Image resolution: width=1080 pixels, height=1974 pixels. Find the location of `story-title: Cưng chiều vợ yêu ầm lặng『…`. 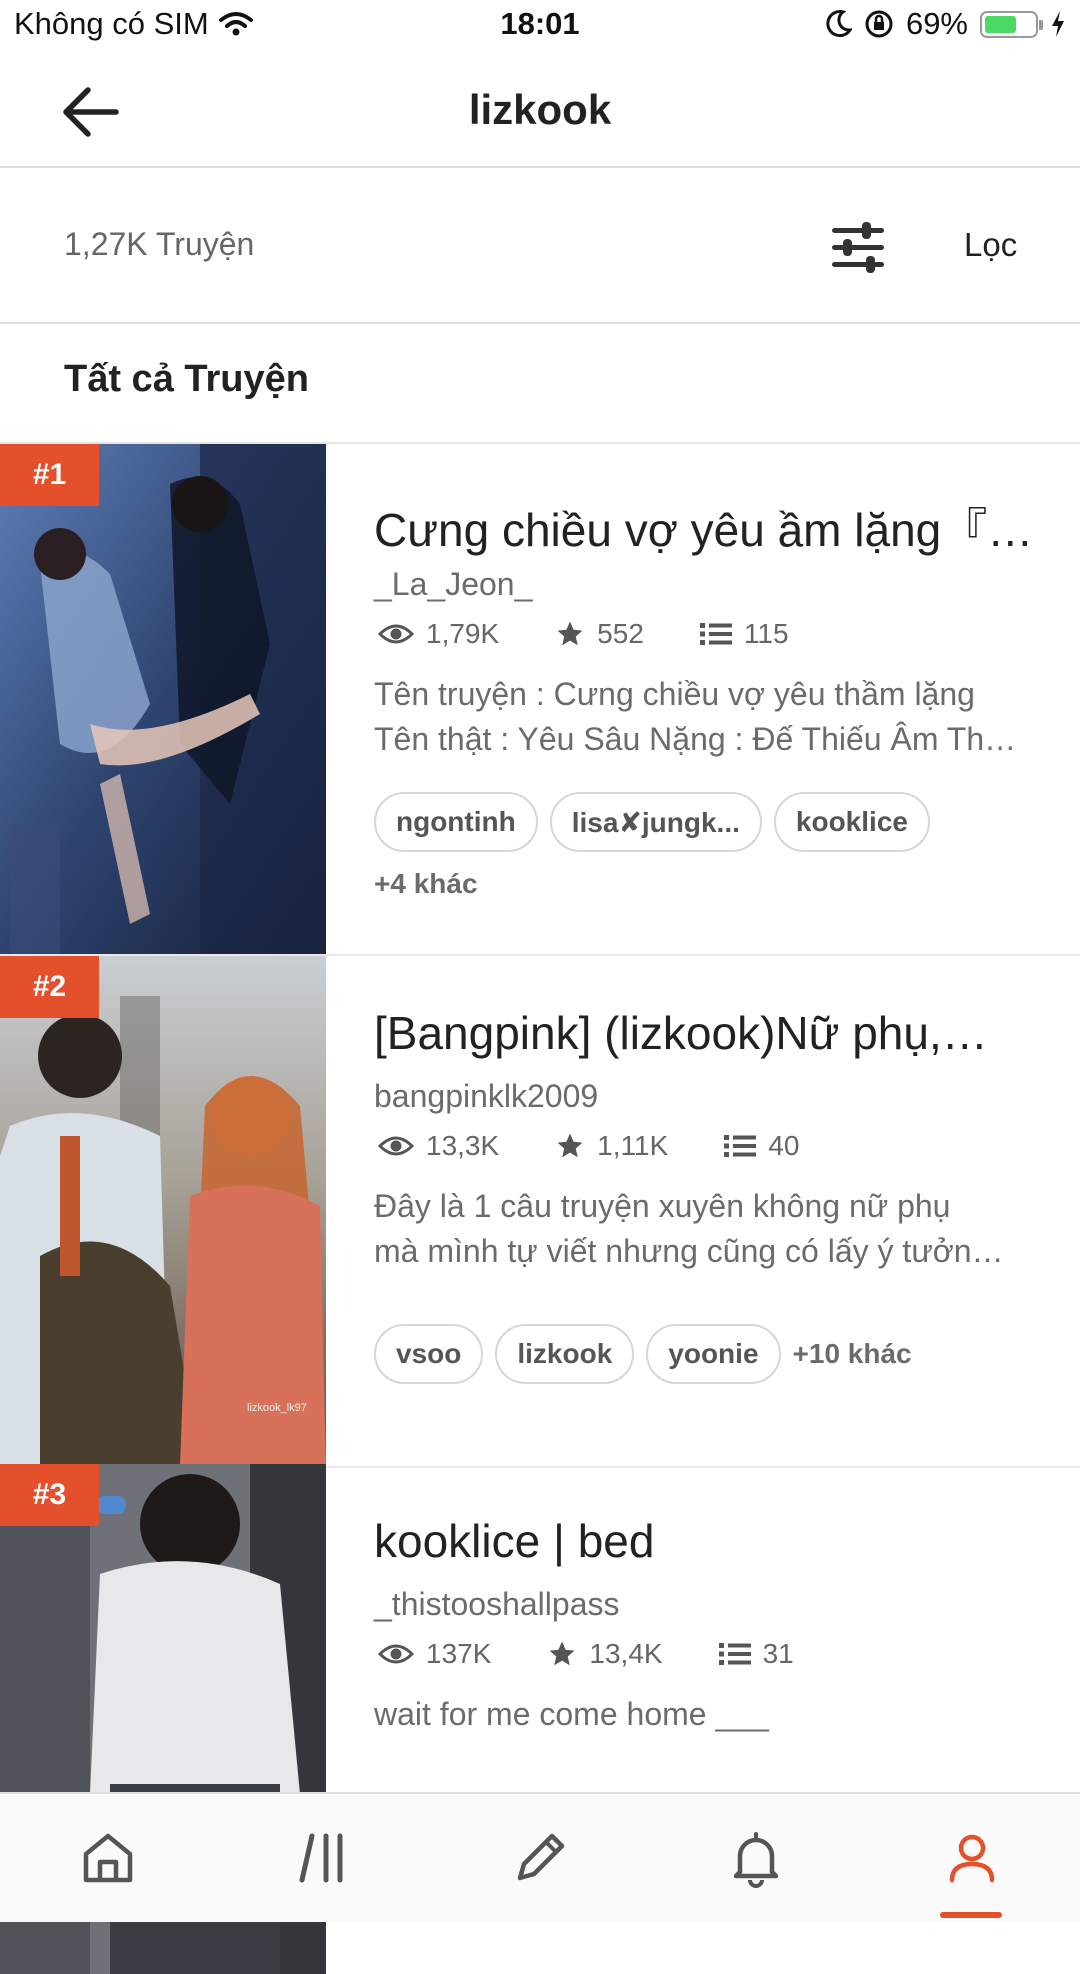

story-title: Cưng chiều vợ yêu ầm lặng『… is located at coordinates (704, 527).